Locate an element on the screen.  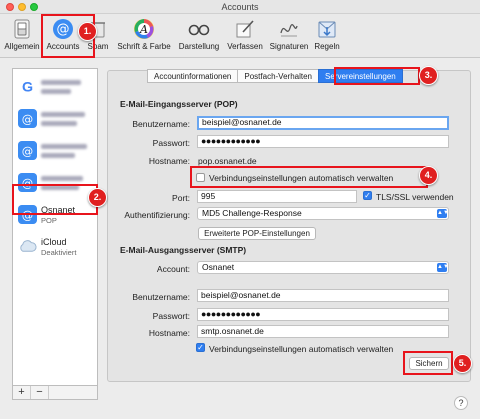
toolbar-allgemein: Allgemein is located at coordinates (22, 36).